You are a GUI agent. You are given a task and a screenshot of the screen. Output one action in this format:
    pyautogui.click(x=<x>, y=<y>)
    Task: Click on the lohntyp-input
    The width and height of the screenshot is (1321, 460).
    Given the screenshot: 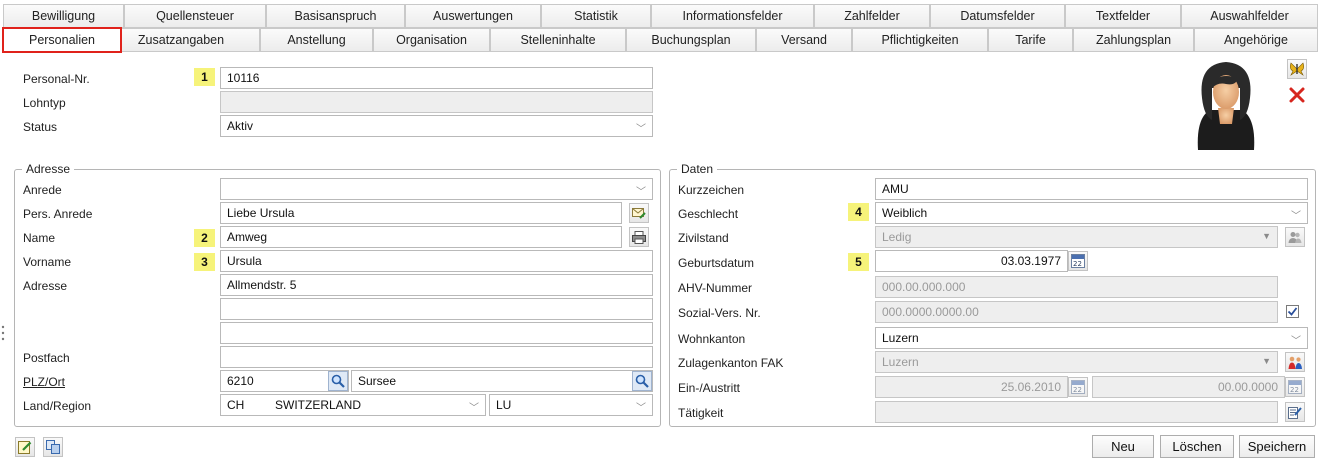 What is the action you would take?
    pyautogui.click(x=436, y=102)
    